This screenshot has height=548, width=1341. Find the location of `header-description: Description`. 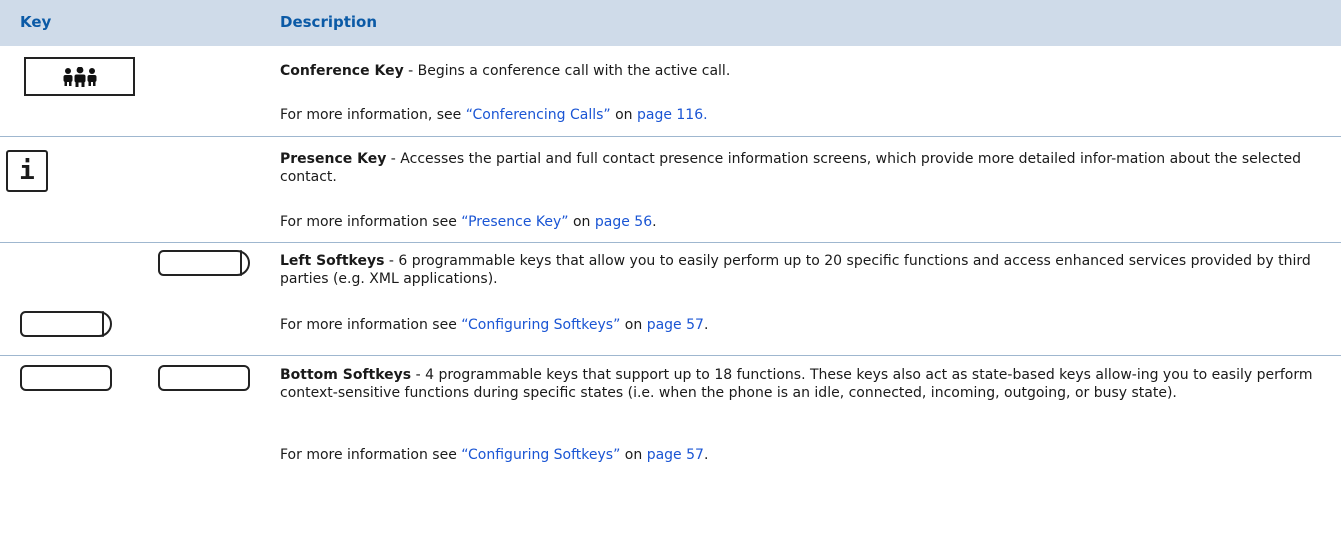

header-description: Description is located at coordinates (329, 22).